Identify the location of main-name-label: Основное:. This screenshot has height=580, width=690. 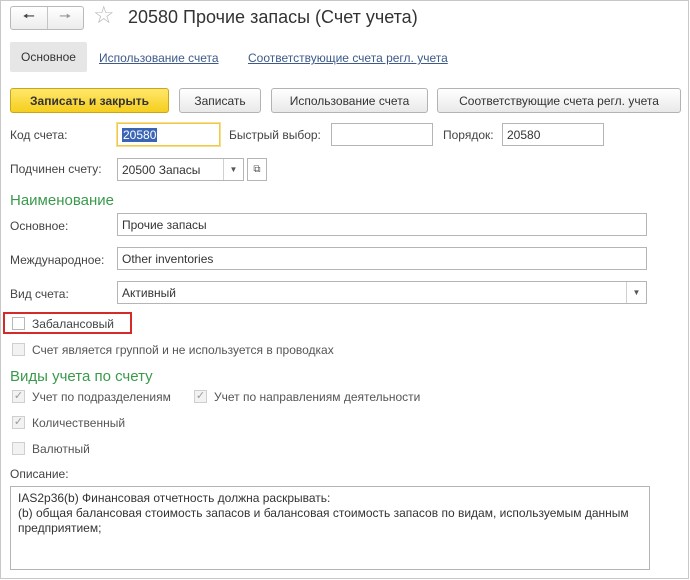
(39, 226).